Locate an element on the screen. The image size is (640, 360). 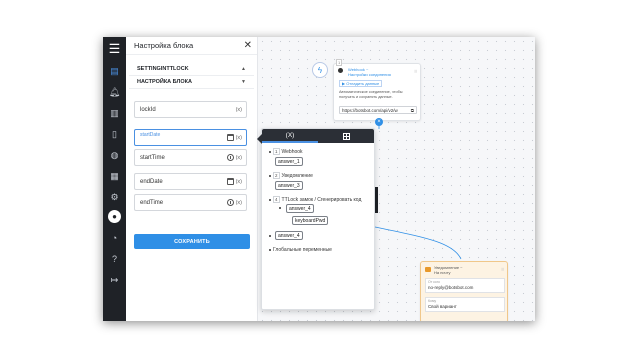
group-label: TTLock замок / Сгенерировать код is located at coordinates (321, 199).